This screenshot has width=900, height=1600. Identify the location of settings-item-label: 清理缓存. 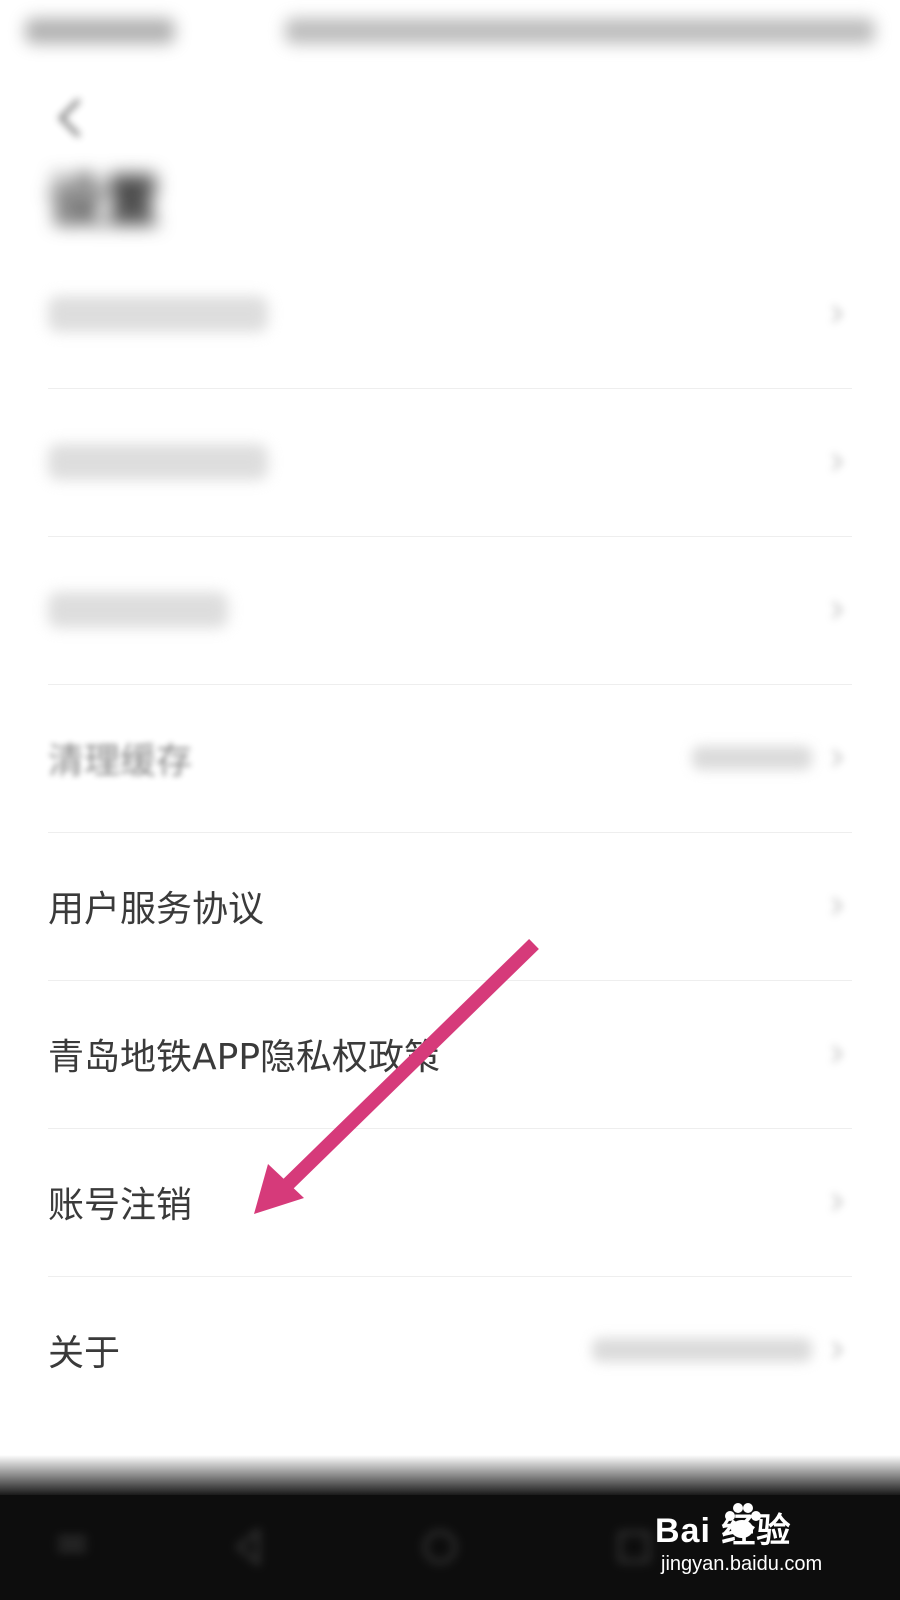
(120, 761).